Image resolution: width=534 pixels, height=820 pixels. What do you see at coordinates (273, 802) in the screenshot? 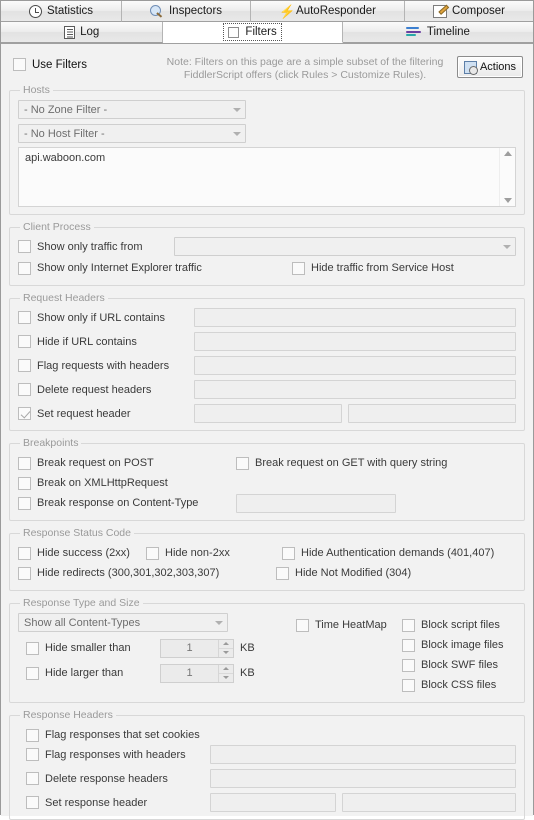
I see `set-response-header-name-input` at bounding box center [273, 802].